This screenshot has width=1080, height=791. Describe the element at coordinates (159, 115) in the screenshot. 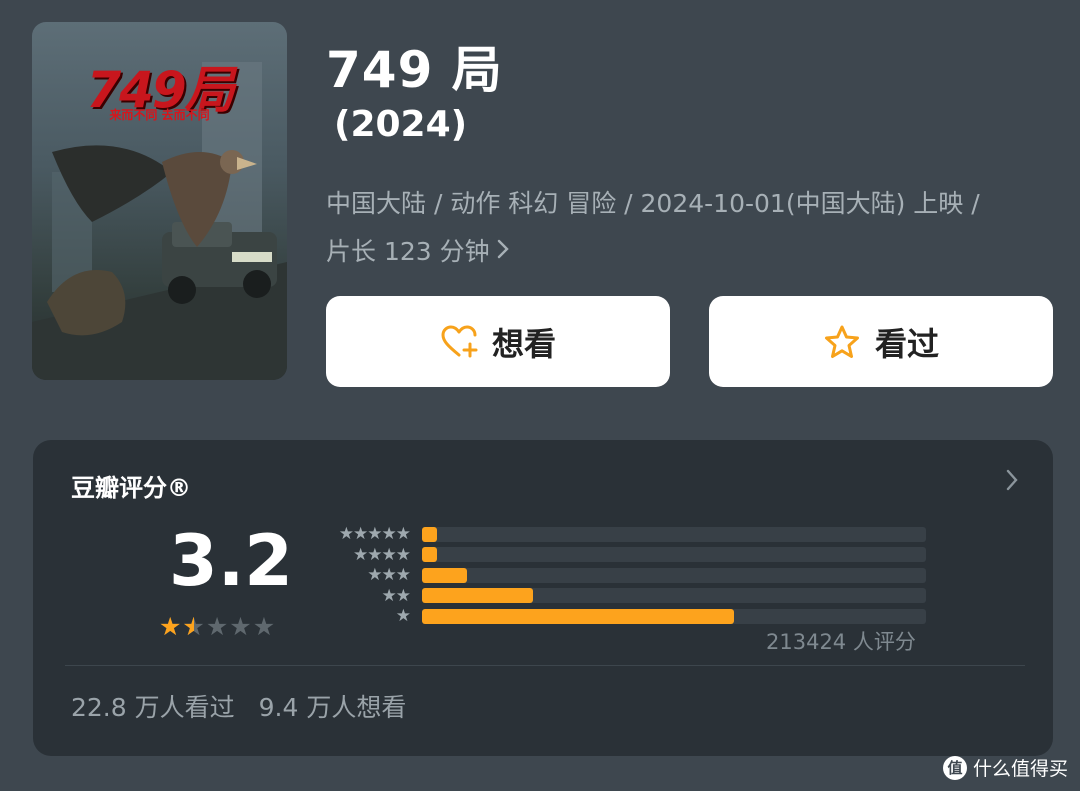

I see `poster-tagline: 来而不同 去而不同` at that location.